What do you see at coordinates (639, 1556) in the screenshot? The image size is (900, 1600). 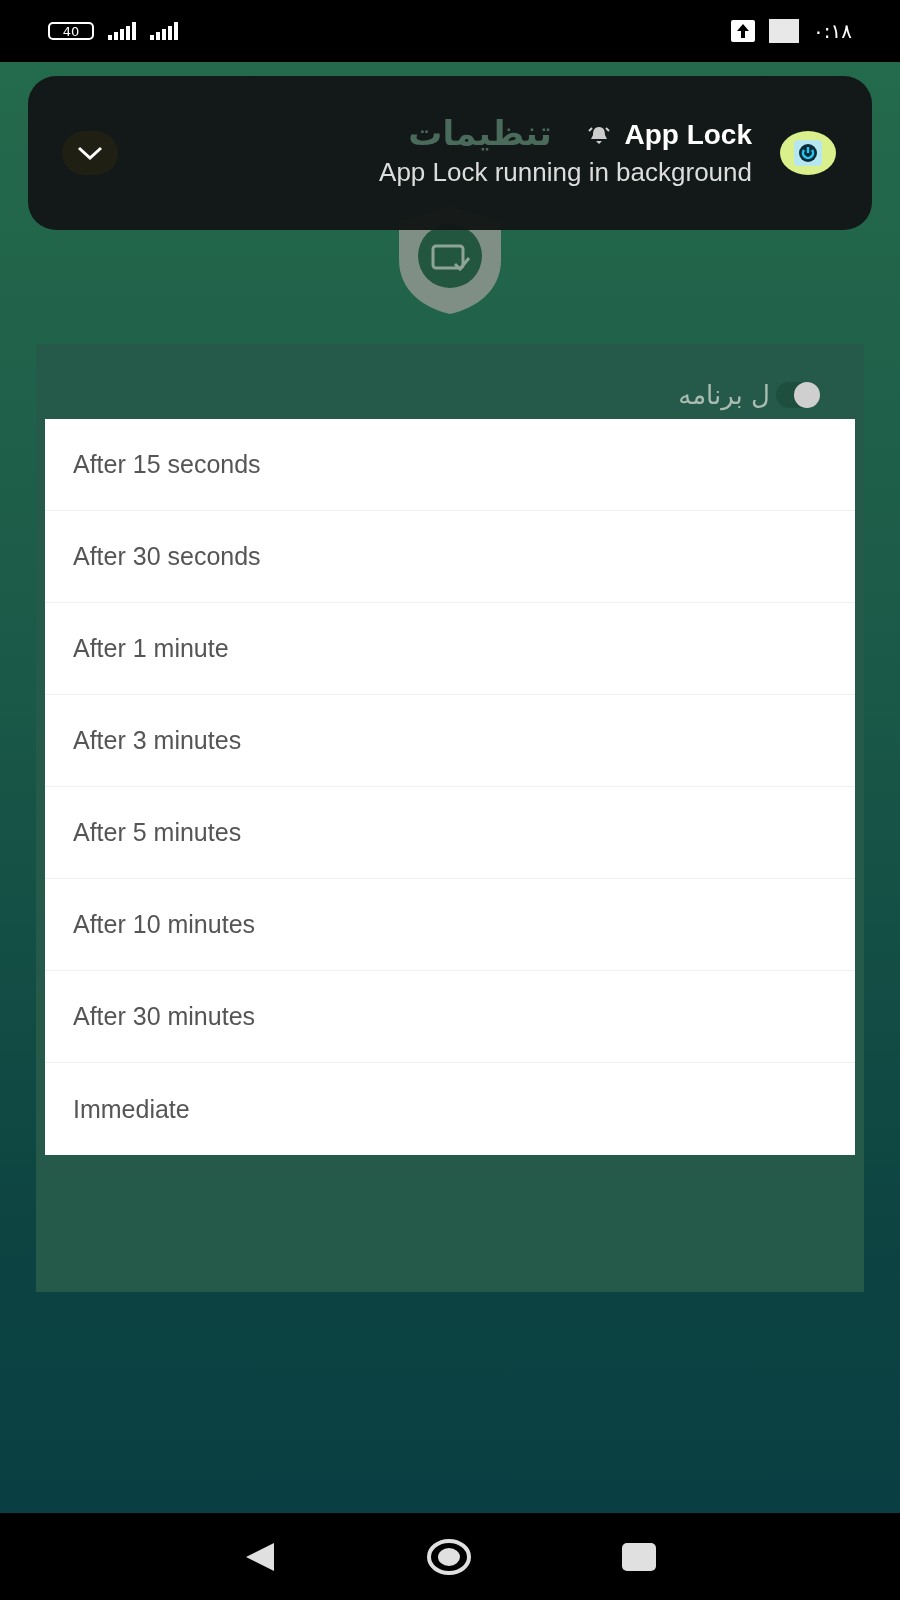 I see `recents-icon` at bounding box center [639, 1556].